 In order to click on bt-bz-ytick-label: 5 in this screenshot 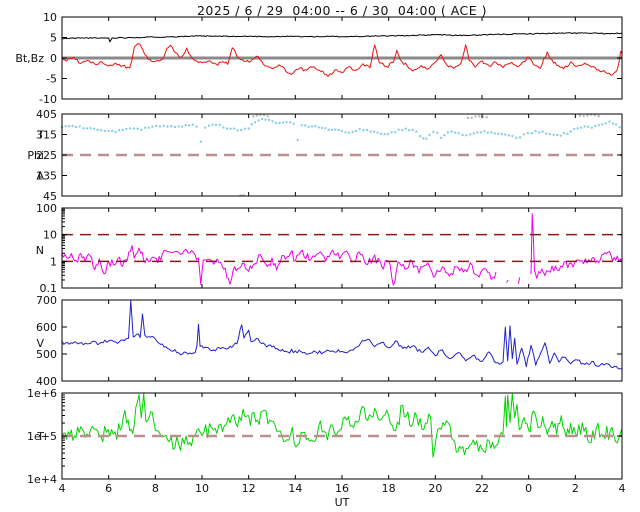, I will do `click(53, 38)`.